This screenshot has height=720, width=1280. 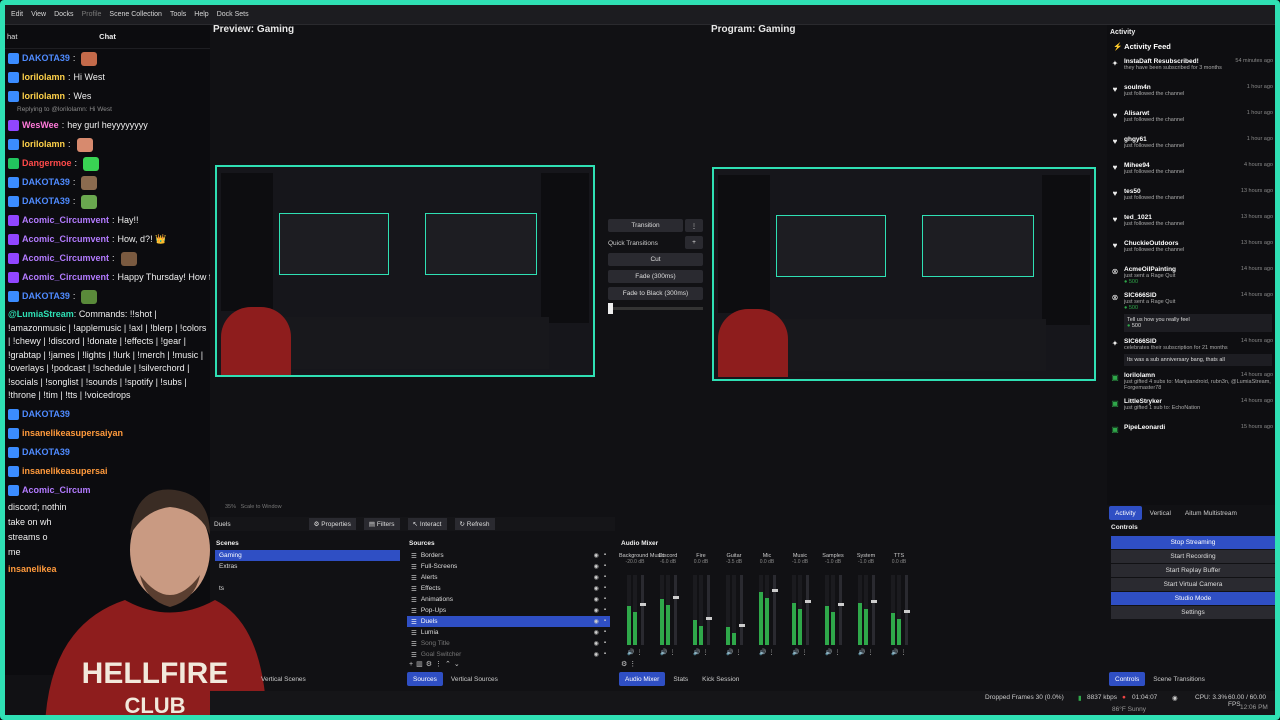 I want to click on tab-activity: Activity, so click(x=1125, y=513).